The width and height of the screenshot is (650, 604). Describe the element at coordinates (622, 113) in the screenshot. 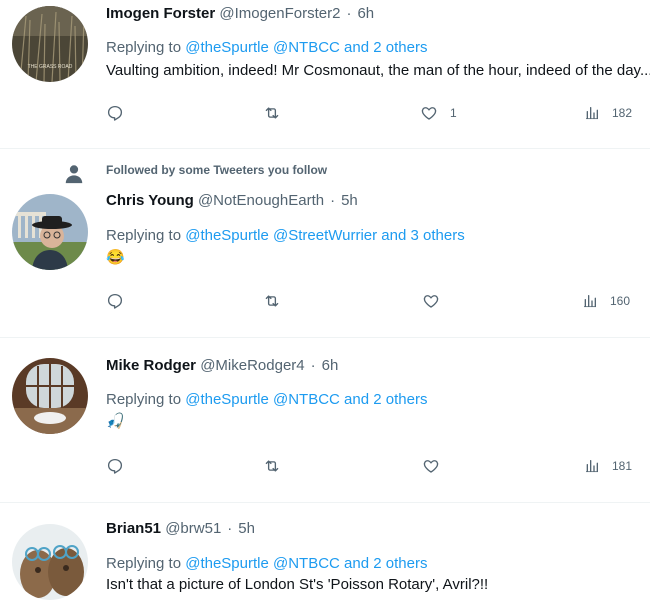

I see `view-count: 182` at that location.